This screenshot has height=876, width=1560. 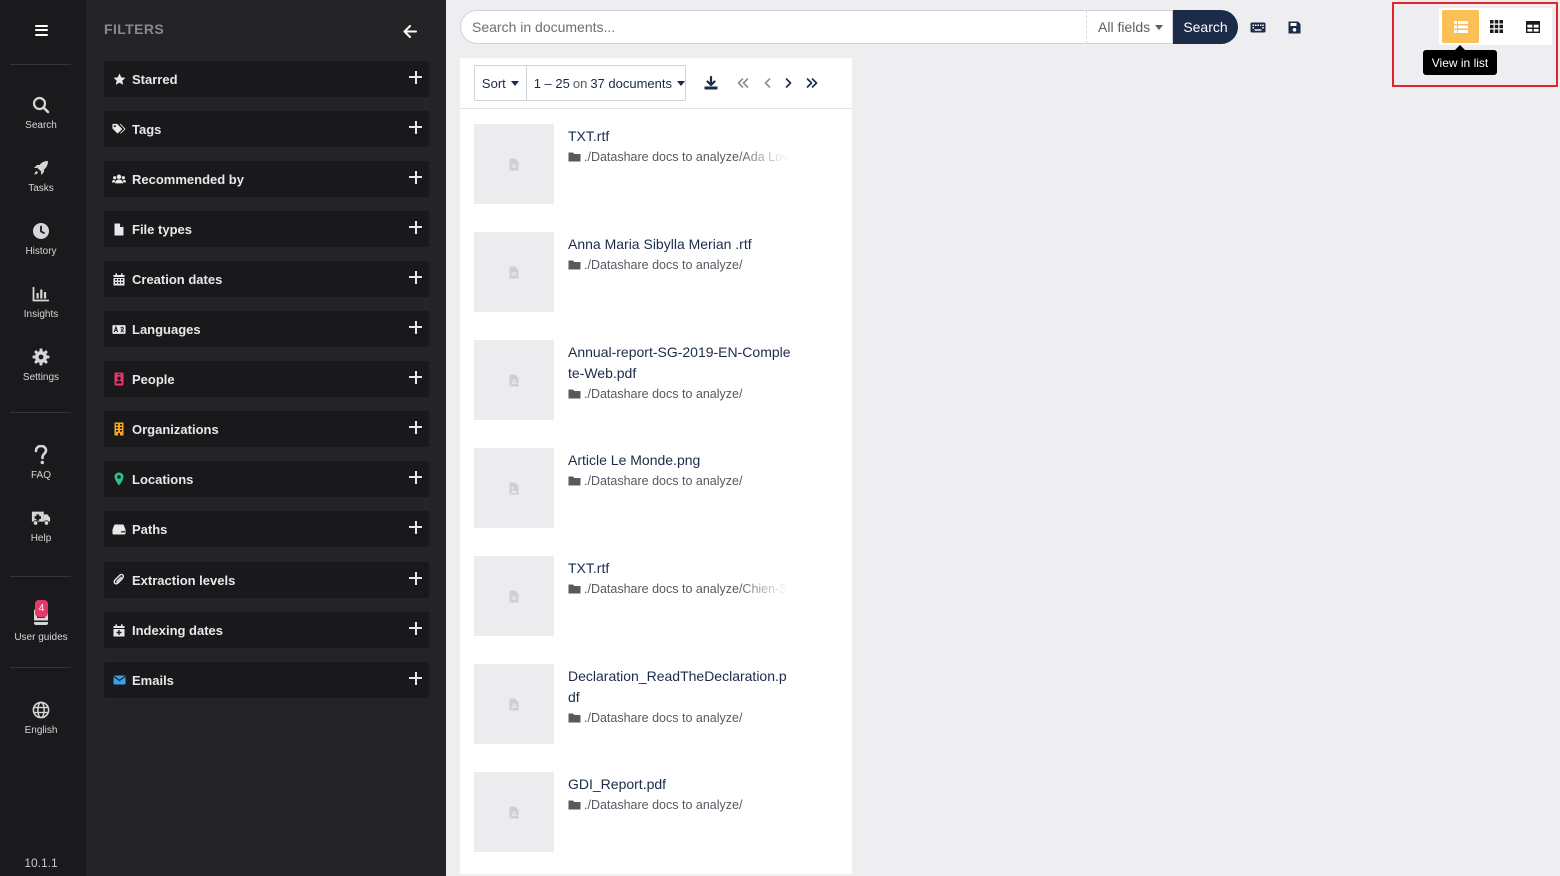 What do you see at coordinates (663, 481) in the screenshot?
I see `document-path-text: ./Datashare docs to analyze/` at bounding box center [663, 481].